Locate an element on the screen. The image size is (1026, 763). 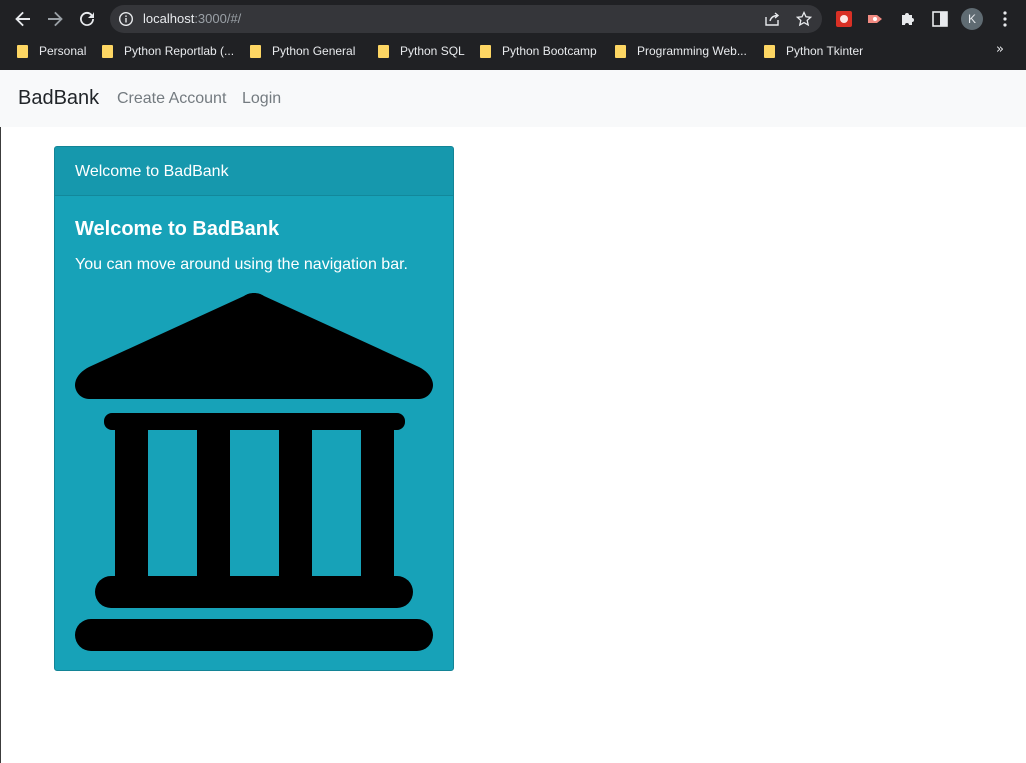
navbar-brand: BadBank is located at coordinates (58, 98).